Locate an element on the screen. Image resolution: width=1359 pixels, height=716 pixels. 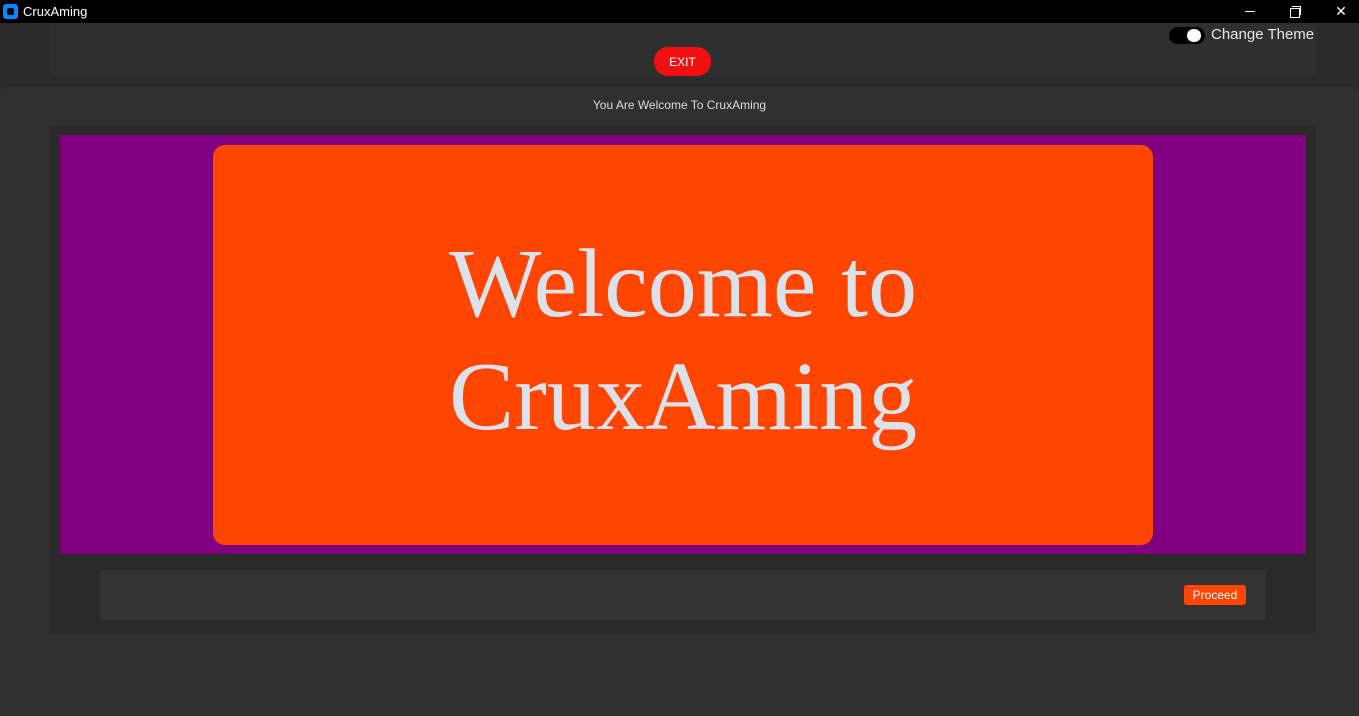
app-icon is located at coordinates (10, 11).